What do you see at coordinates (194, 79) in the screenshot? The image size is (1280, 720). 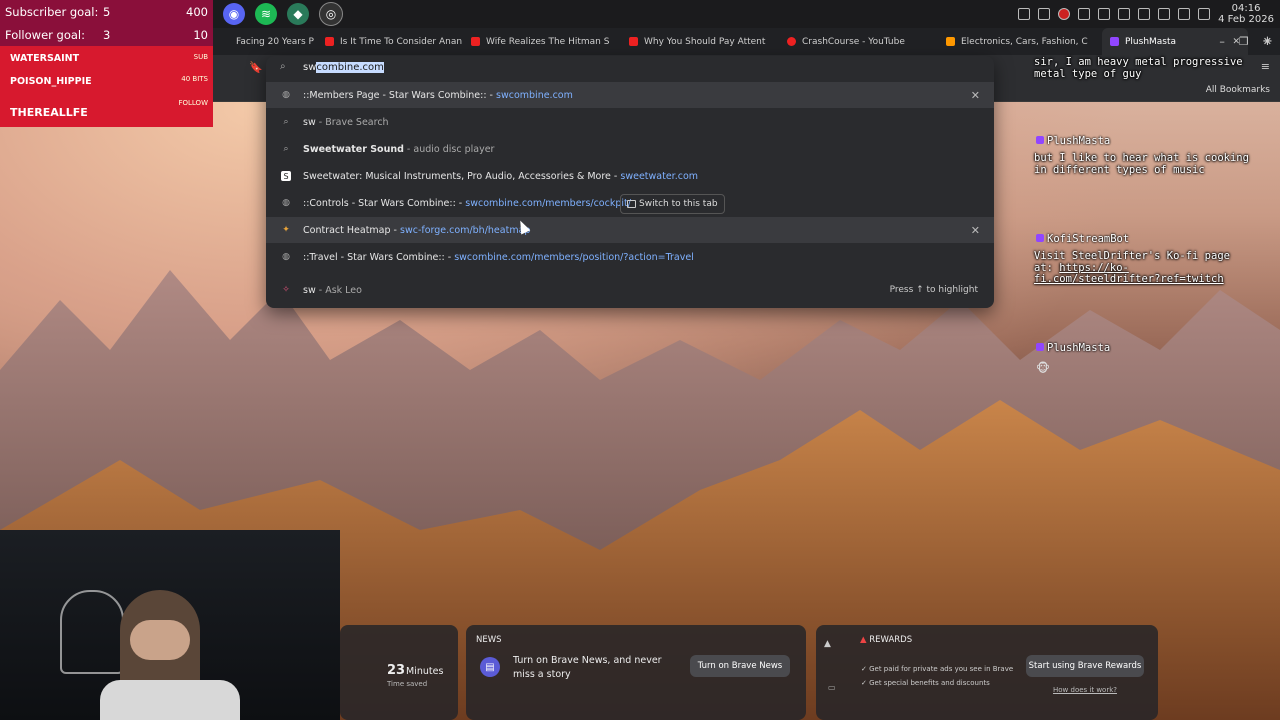 I see `event-type: 40 BITS` at bounding box center [194, 79].